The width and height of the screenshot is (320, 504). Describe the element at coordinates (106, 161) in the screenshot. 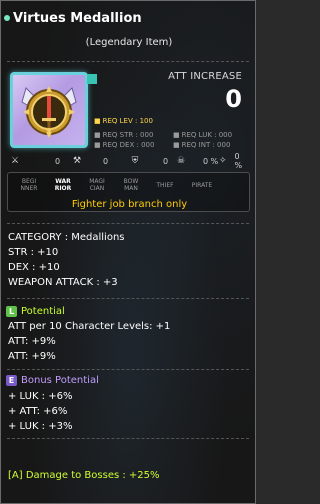

I see `stat-helm-value: 0` at that location.